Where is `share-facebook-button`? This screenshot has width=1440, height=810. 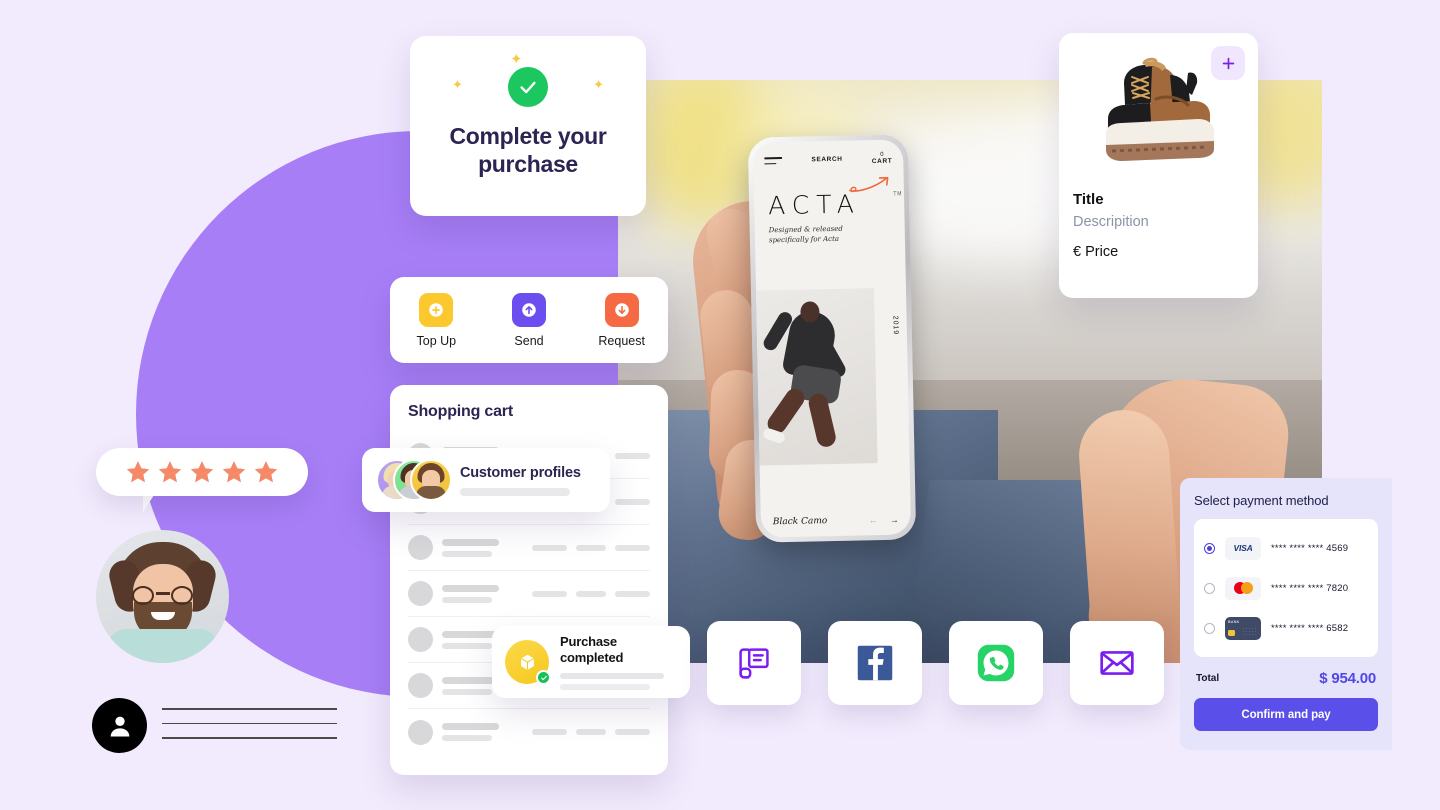
share-facebook-button is located at coordinates (875, 663).